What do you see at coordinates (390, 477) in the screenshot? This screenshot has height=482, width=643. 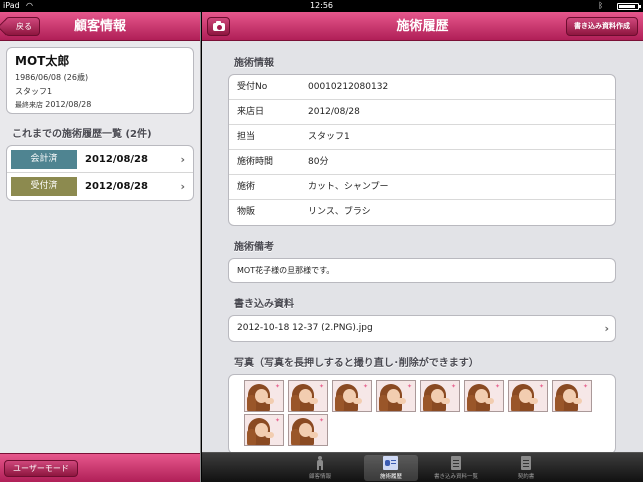 I see `tab-label: 施術履歴` at bounding box center [390, 477].